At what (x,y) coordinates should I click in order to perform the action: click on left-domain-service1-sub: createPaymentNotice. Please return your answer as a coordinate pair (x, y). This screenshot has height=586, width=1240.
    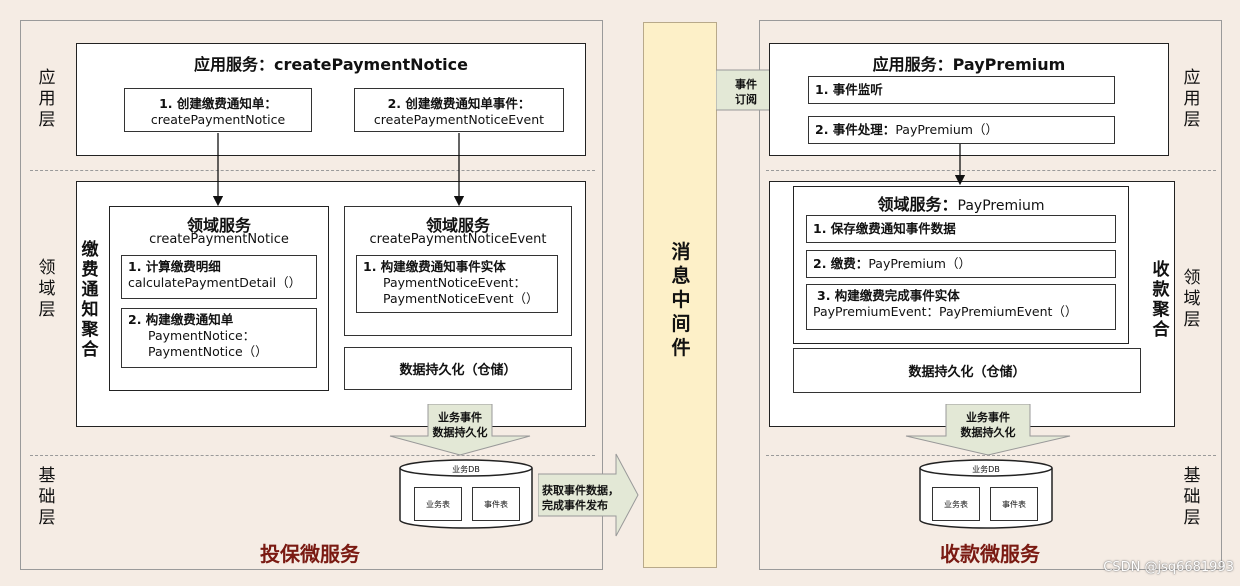
    Looking at the image, I should click on (219, 239).